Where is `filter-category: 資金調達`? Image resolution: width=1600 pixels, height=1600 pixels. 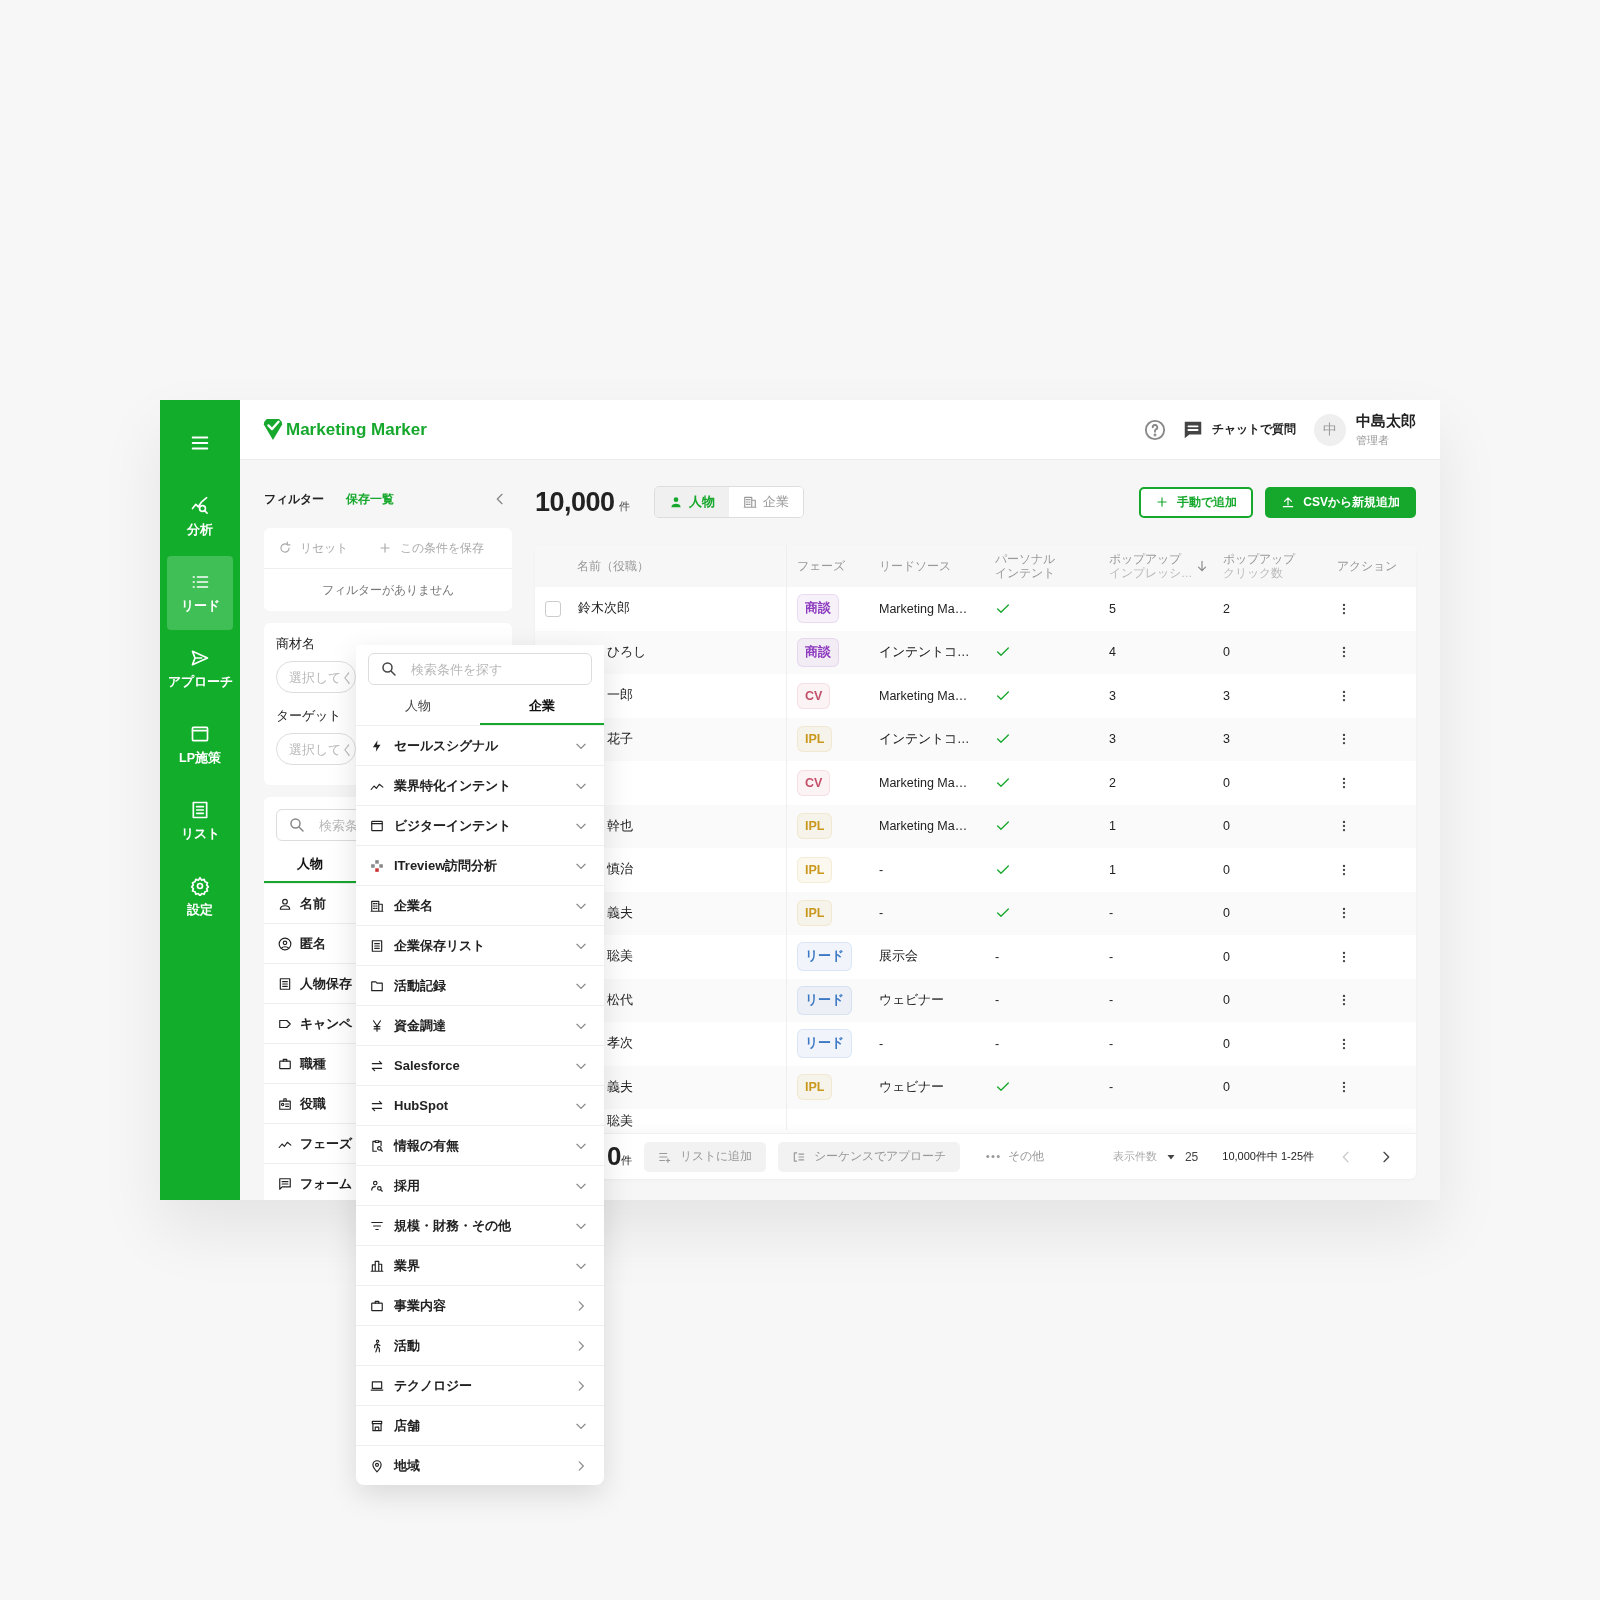
filter-category: 資金調達 is located at coordinates (480, 1025).